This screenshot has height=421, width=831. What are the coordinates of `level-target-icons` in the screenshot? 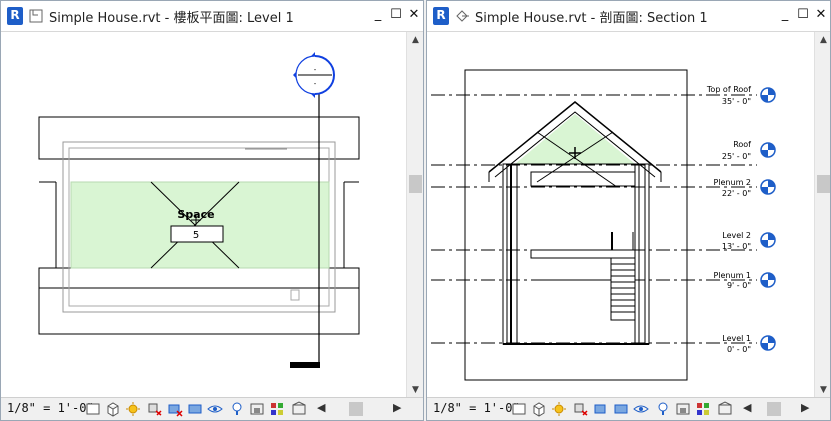 It's located at (768, 219).